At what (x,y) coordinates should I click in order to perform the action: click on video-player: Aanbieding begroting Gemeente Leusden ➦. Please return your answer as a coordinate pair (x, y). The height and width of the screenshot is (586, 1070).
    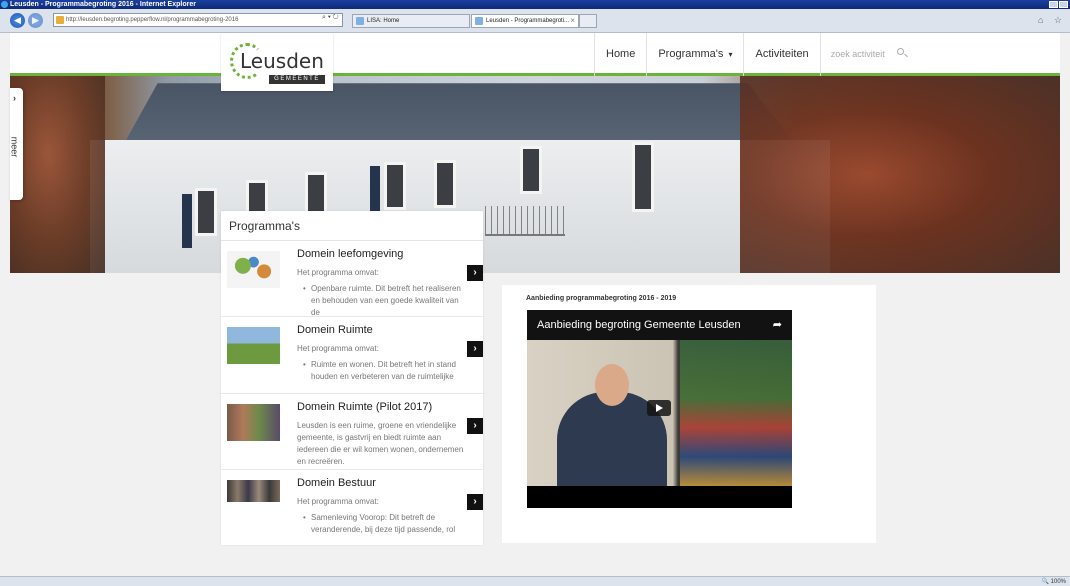
    Looking at the image, I should click on (659, 409).